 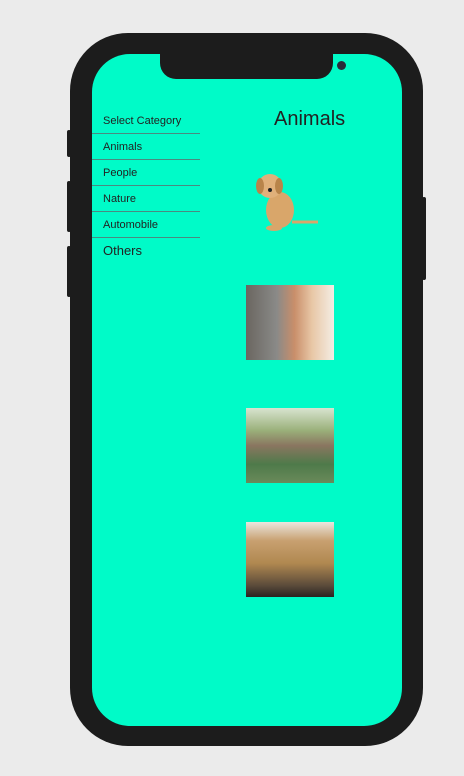 I want to click on menu-item-automobile: Automobile, so click(x=146, y=225).